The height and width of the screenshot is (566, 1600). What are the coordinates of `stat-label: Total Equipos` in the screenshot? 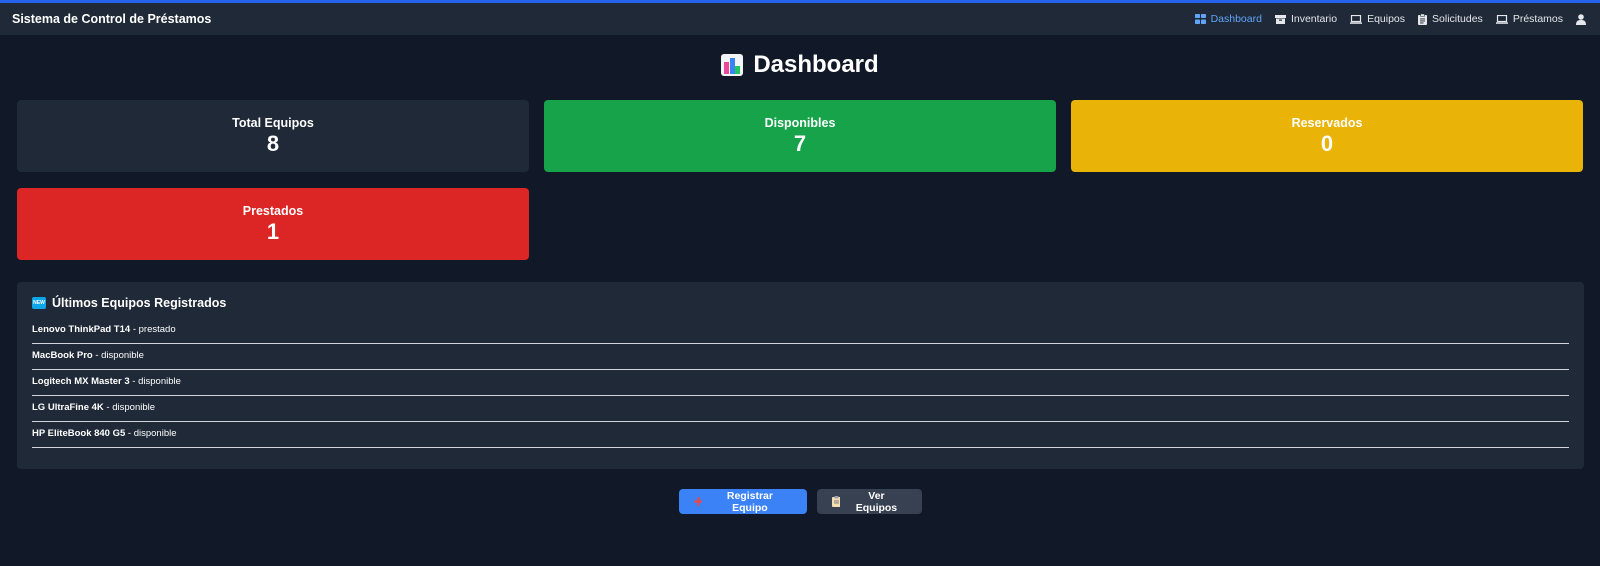 It's located at (273, 123).